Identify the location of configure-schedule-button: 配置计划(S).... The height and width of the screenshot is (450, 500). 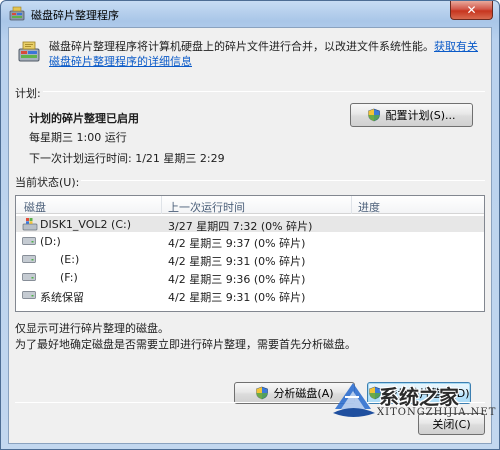
(411, 115).